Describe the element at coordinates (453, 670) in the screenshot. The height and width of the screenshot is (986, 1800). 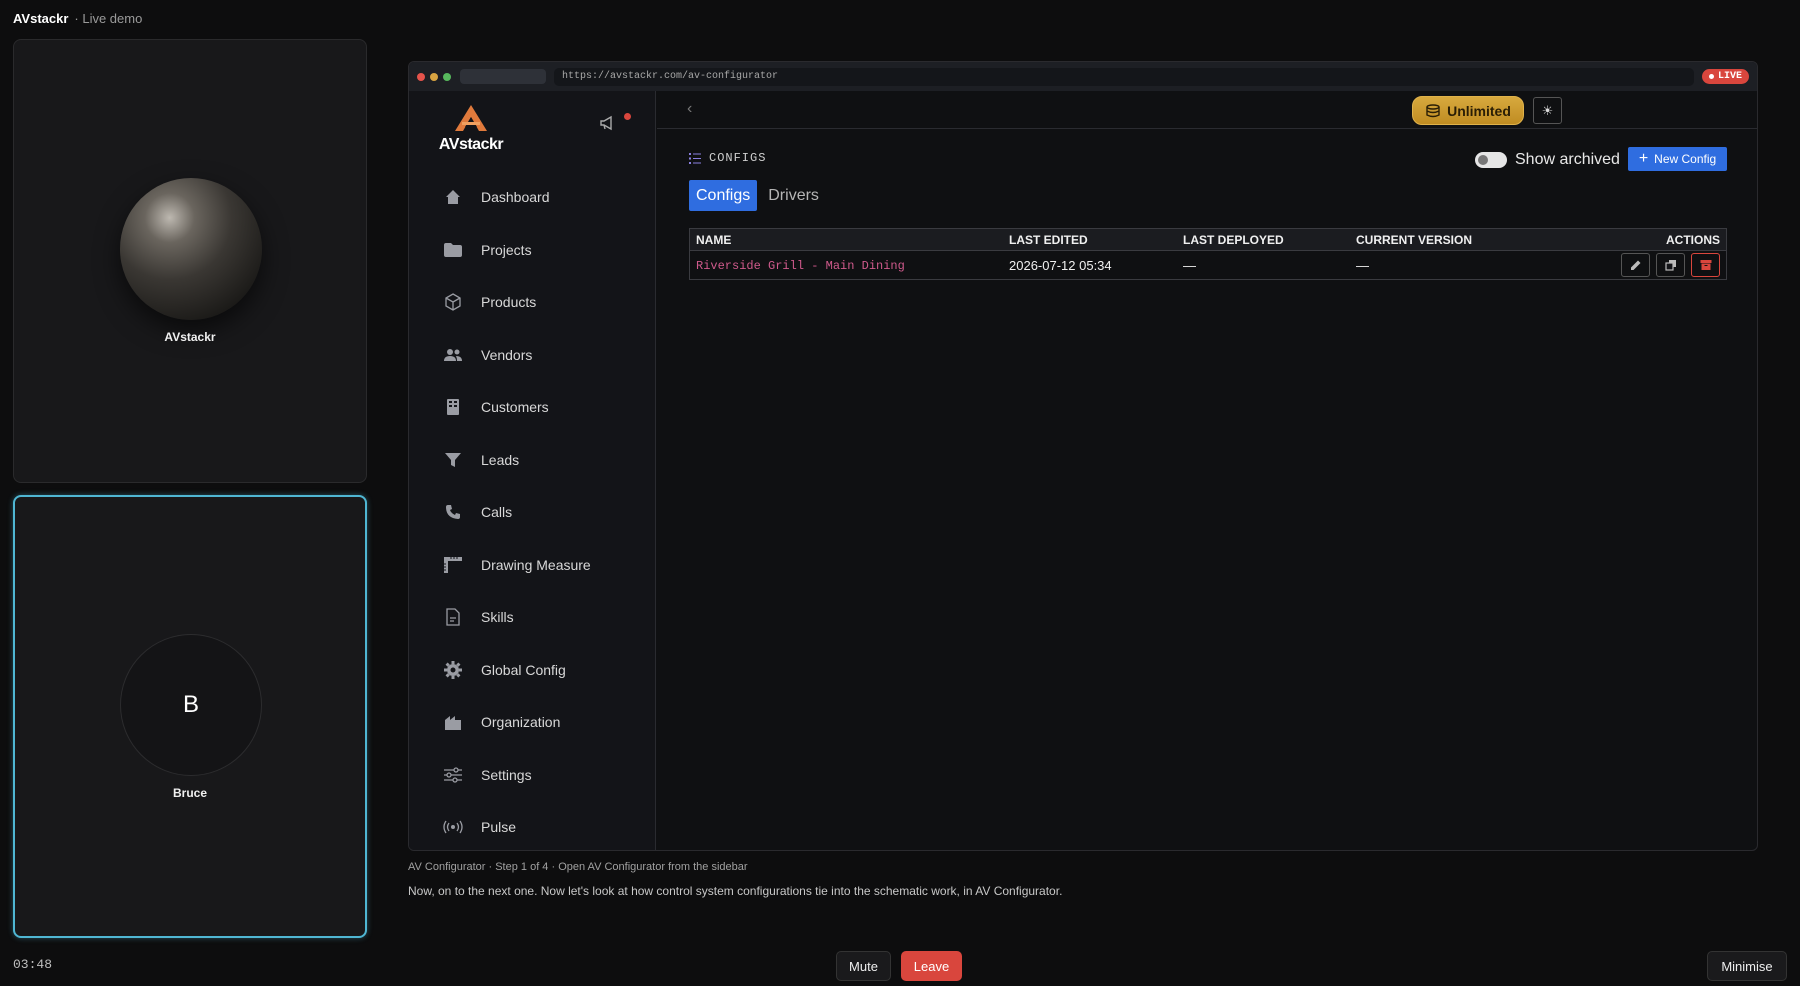
I see `gear-icon` at that location.